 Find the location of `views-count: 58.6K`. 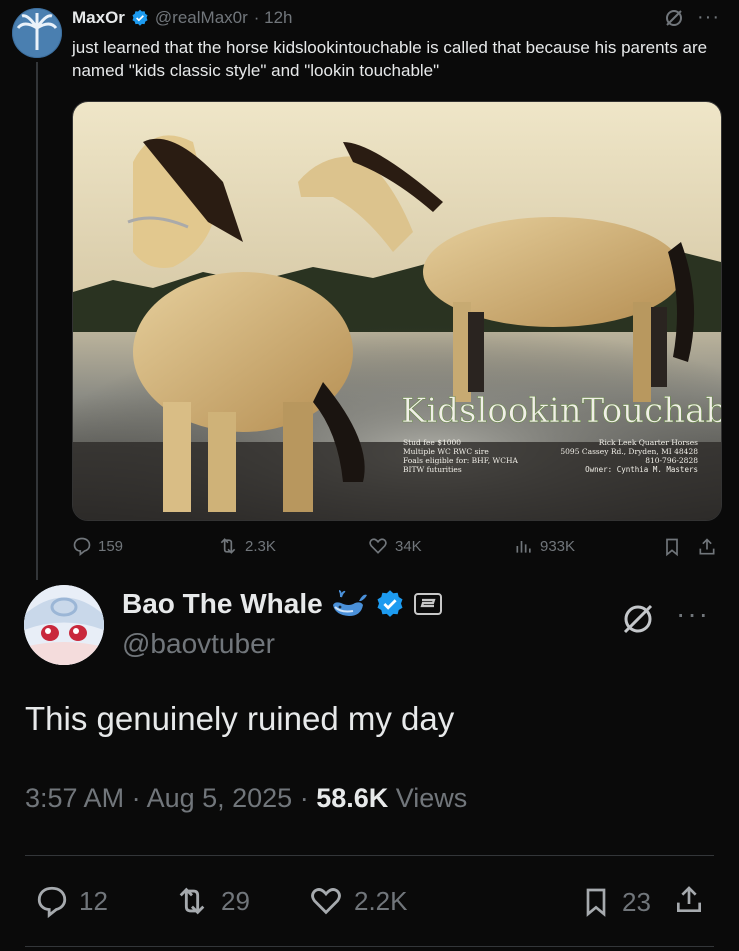

views-count: 58.6K is located at coordinates (352, 798).